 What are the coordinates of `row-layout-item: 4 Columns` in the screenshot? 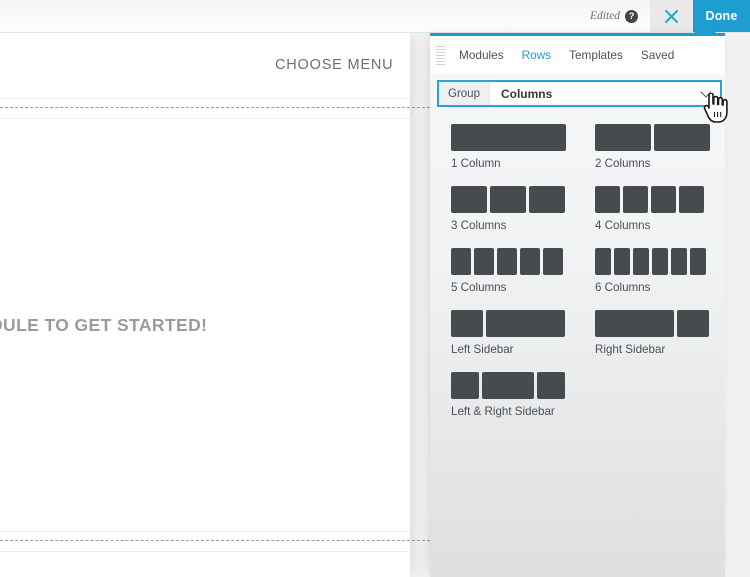 It's located at (653, 209).